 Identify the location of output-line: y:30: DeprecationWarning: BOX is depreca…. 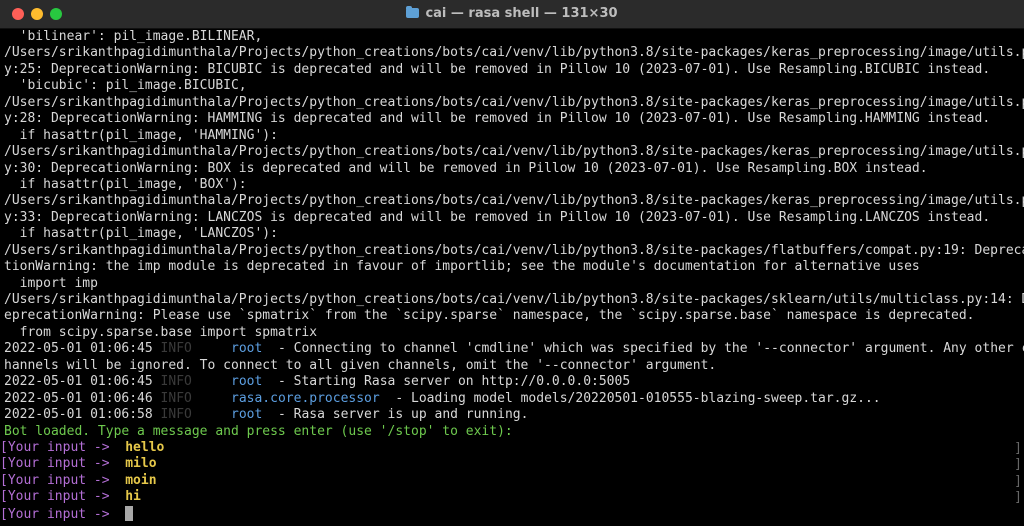
(466, 168).